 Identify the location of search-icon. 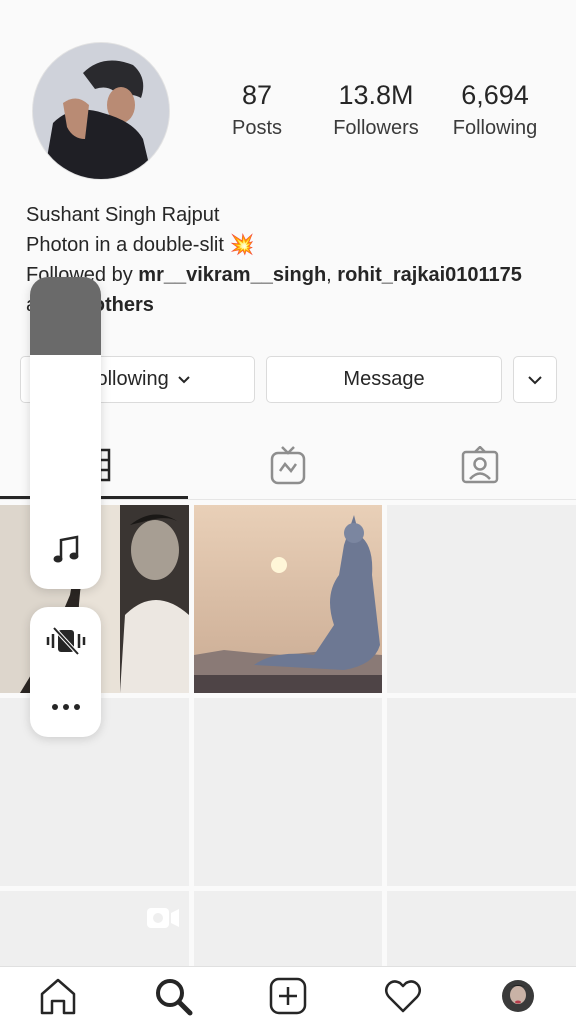
(173, 997).